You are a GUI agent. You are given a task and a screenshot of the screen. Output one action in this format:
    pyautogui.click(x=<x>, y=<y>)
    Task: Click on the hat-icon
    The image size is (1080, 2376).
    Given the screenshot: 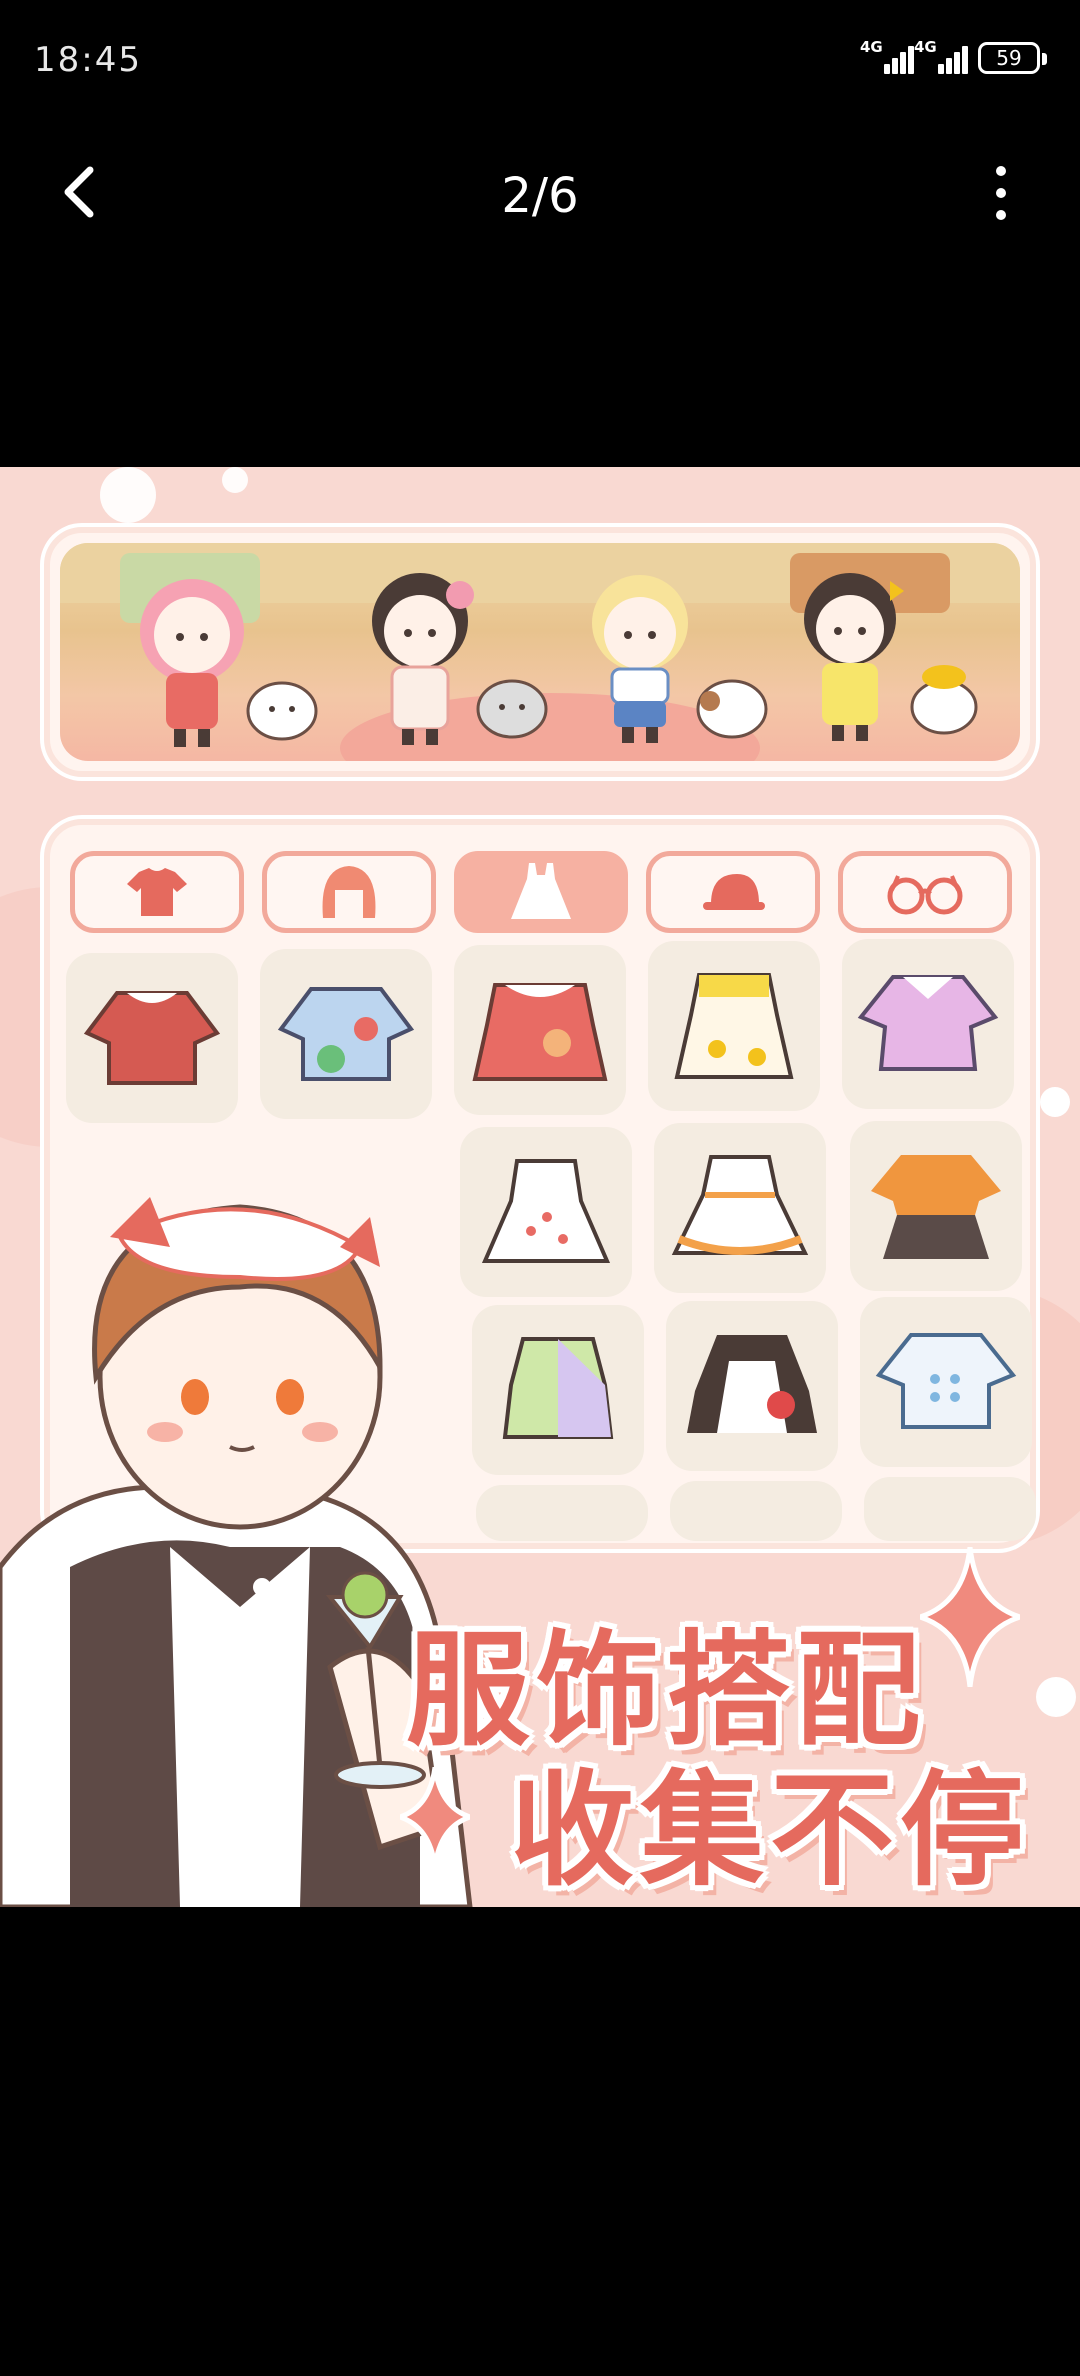 What is the action you would take?
    pyautogui.click(x=734, y=892)
    